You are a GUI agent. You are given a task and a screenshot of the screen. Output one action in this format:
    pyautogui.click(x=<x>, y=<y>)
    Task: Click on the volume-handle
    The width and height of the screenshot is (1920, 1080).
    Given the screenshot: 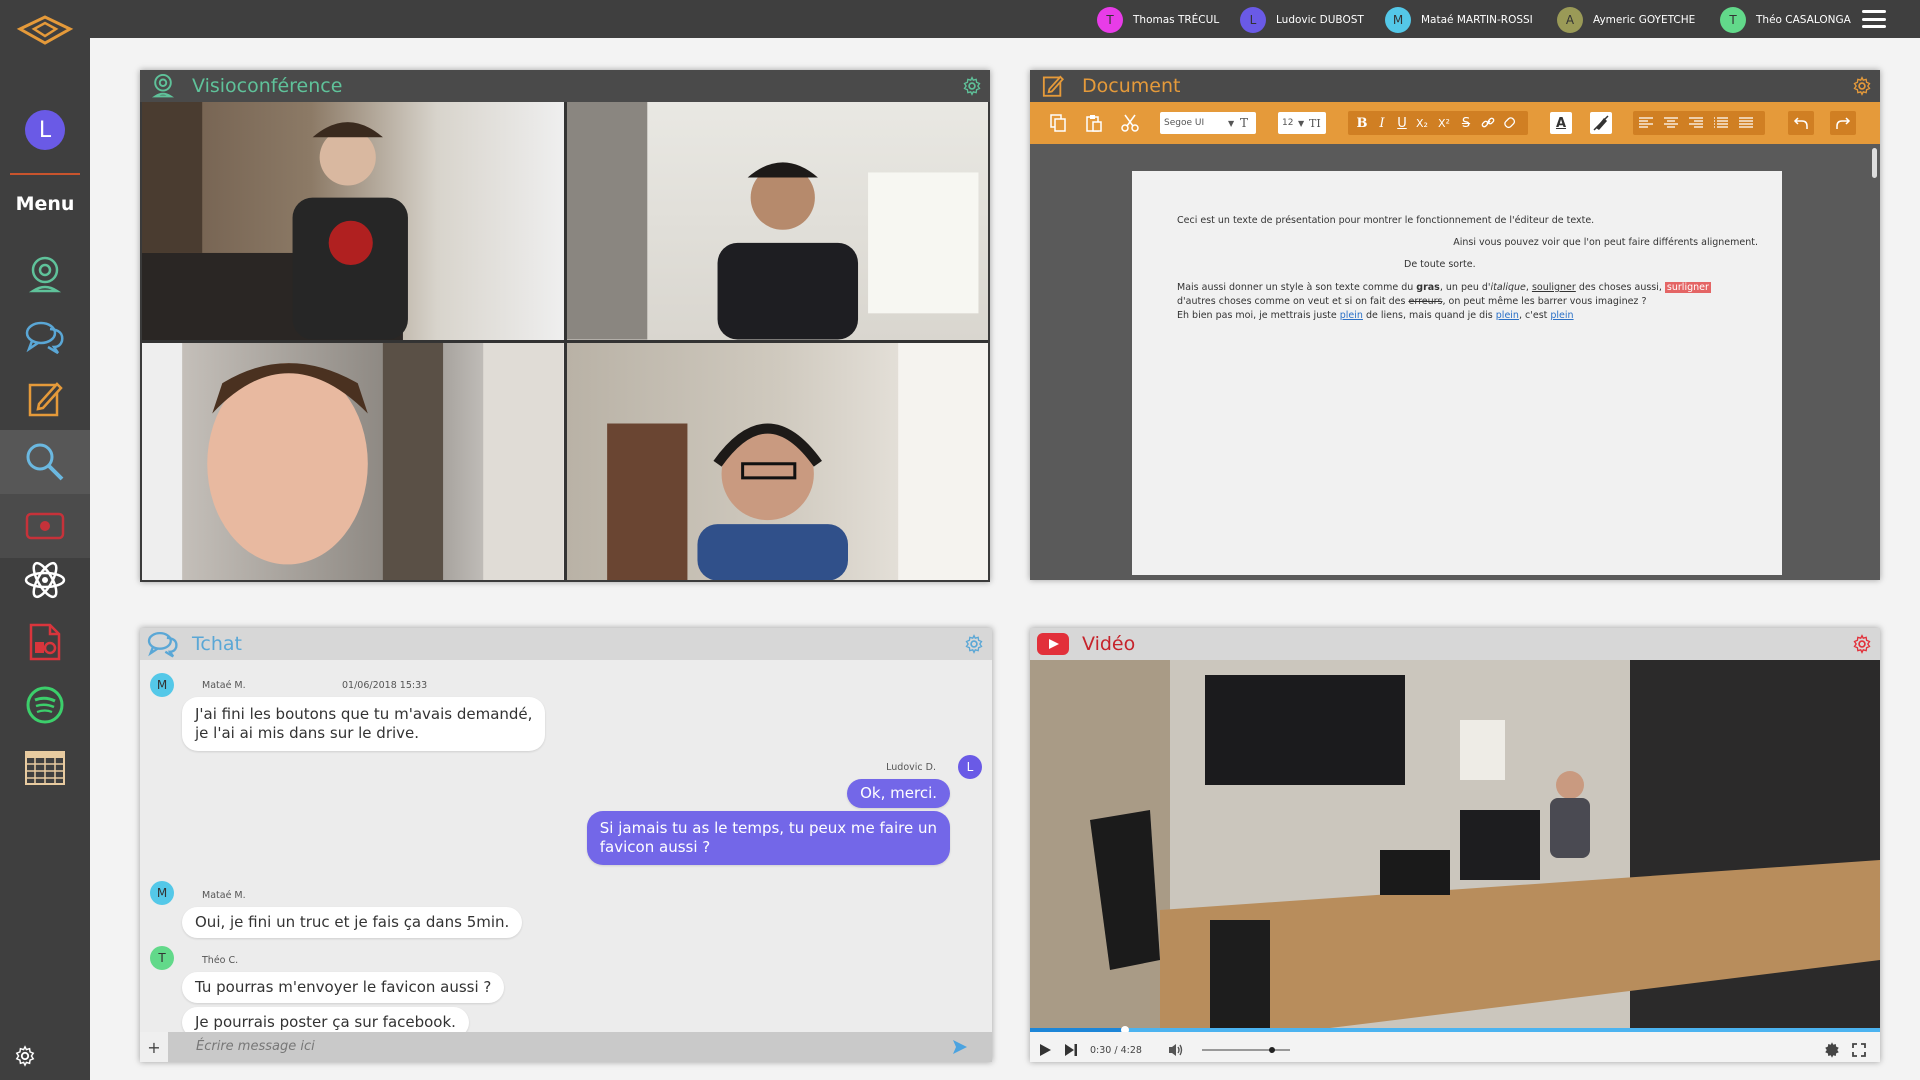 What is the action you would take?
    pyautogui.click(x=1272, y=1050)
    